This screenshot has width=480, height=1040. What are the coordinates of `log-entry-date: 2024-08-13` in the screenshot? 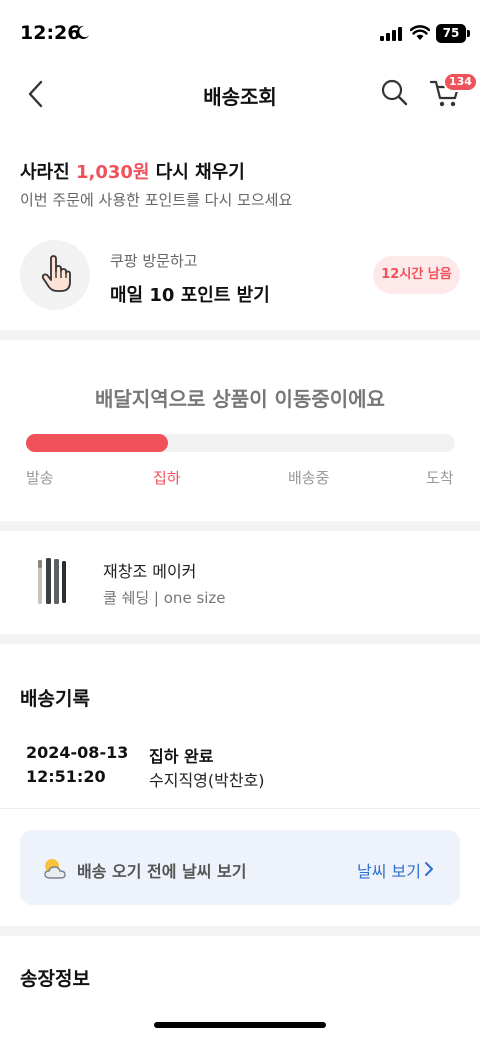 It's located at (77, 752).